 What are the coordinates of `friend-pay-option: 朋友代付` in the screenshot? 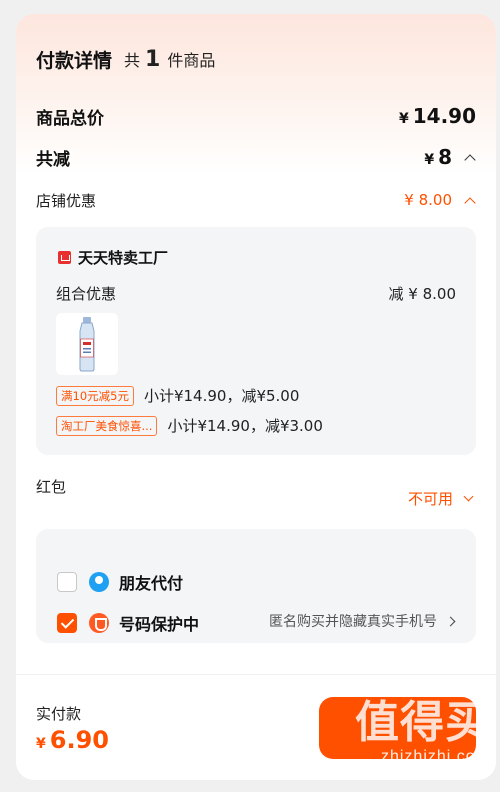 It's located at (120, 582).